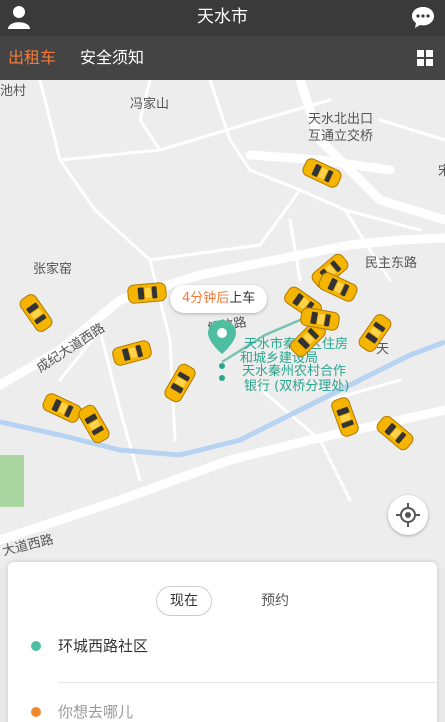  Describe the element at coordinates (36, 646) in the screenshot. I see `pickup-dot-icon` at that location.